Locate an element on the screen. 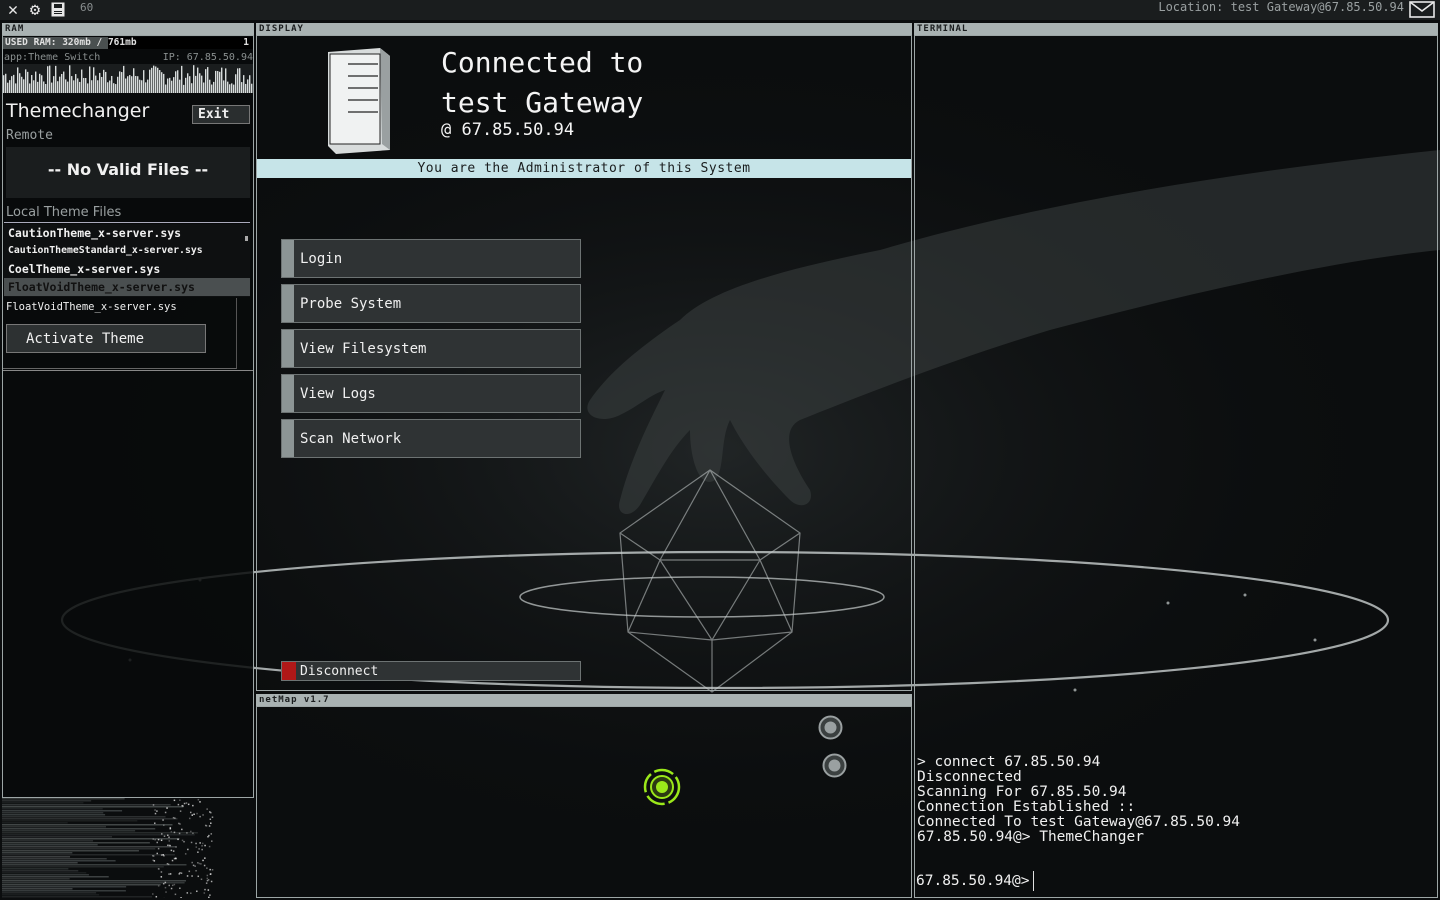 The width and height of the screenshot is (1440, 900). location-label: Location: test Gateway@67.85.50.94 is located at coordinates (1281, 7).